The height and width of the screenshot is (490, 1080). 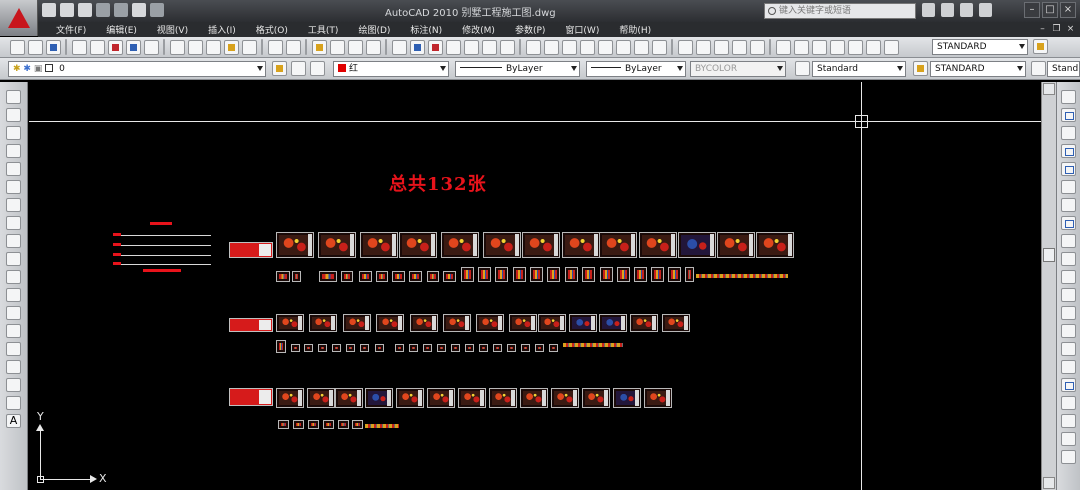 I want to click on close-button: ×, so click(x=1068, y=10).